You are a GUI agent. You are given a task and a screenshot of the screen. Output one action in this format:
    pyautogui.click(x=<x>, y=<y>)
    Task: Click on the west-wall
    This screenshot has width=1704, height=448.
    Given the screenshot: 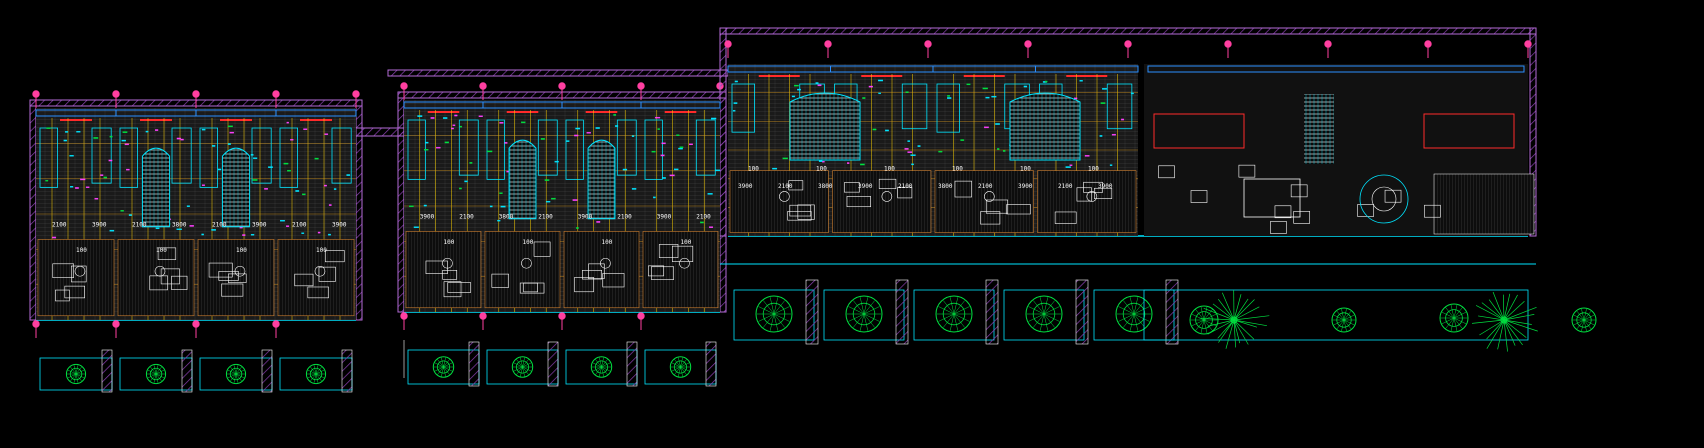 What is the action you would take?
    pyautogui.click(x=401, y=202)
    